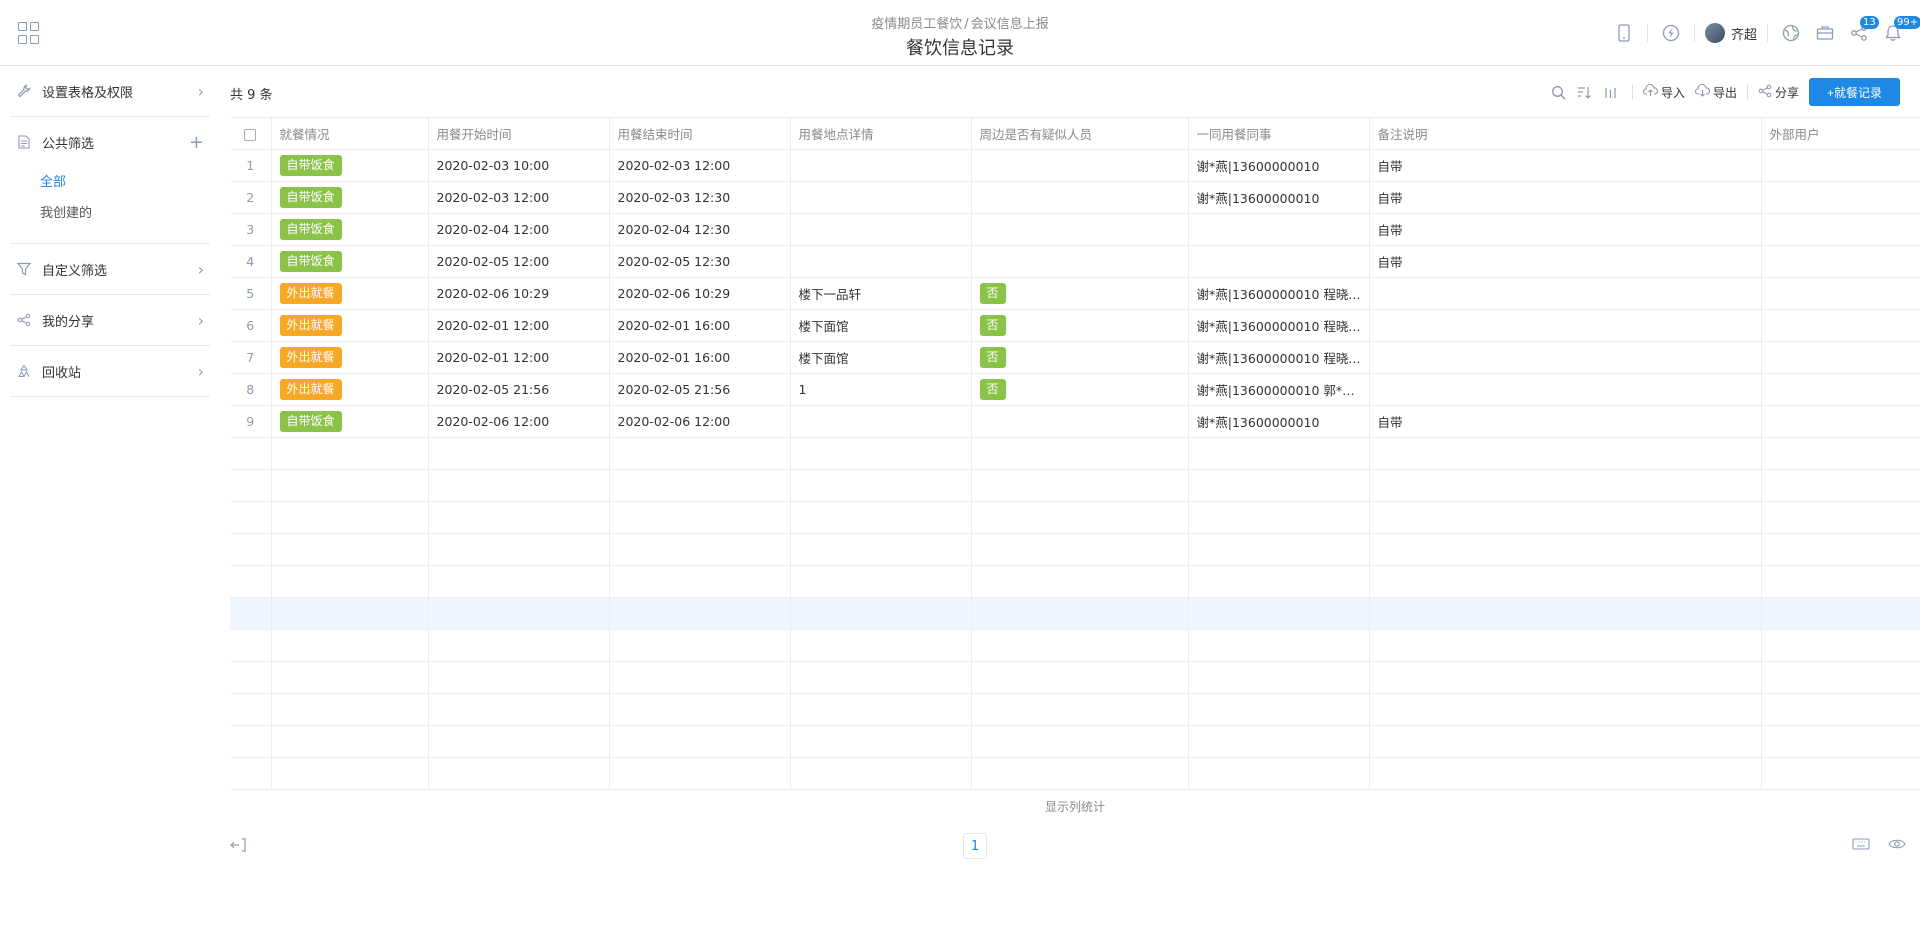 This screenshot has width=1920, height=937. Describe the element at coordinates (1624, 33) in the screenshot. I see `mobile-icon` at that location.